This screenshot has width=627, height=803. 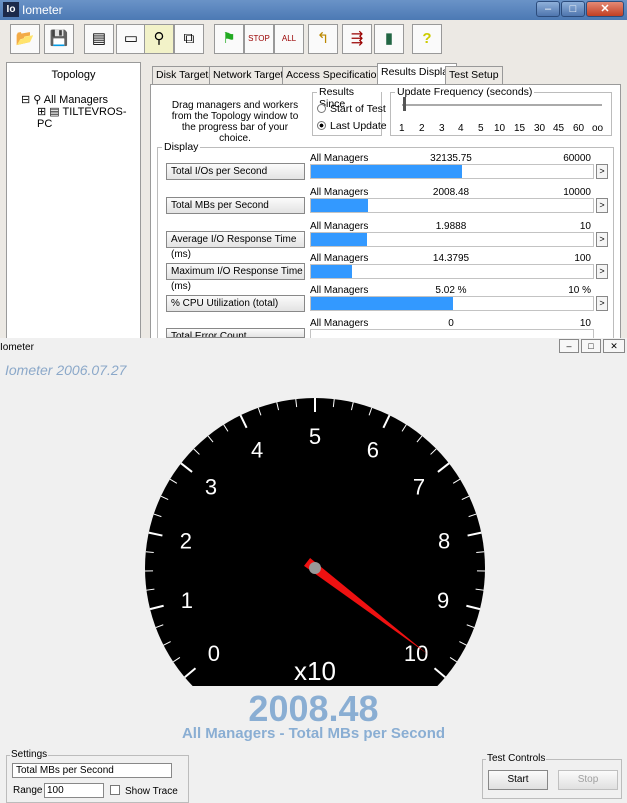 I want to click on meter-caption: All Managers - Total MBs per Second, so click(x=313, y=733).